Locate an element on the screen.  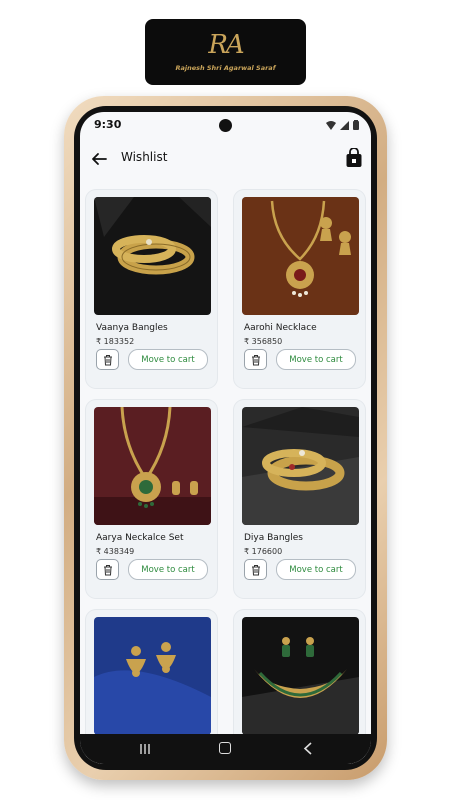
home-icon is located at coordinates (225, 748).